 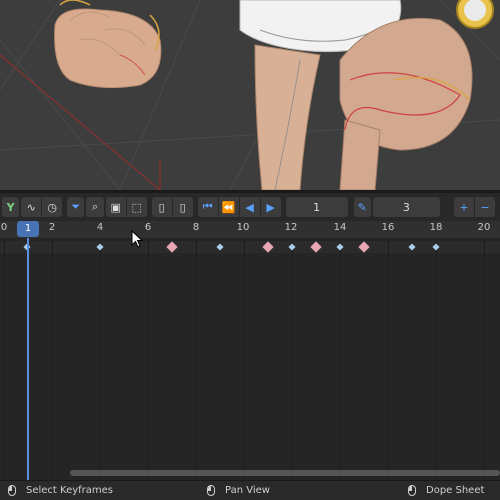 I want to click on tick-label: 14, so click(x=340, y=227).